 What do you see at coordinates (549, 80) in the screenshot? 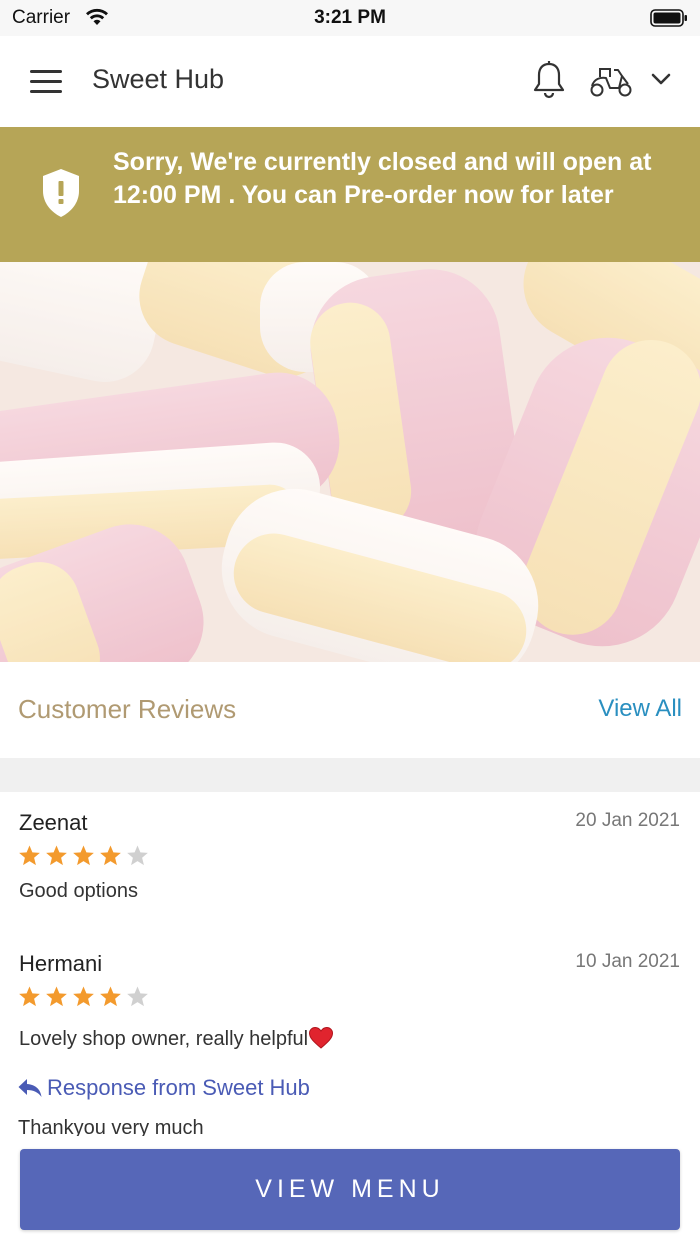
I see `bell-icon` at bounding box center [549, 80].